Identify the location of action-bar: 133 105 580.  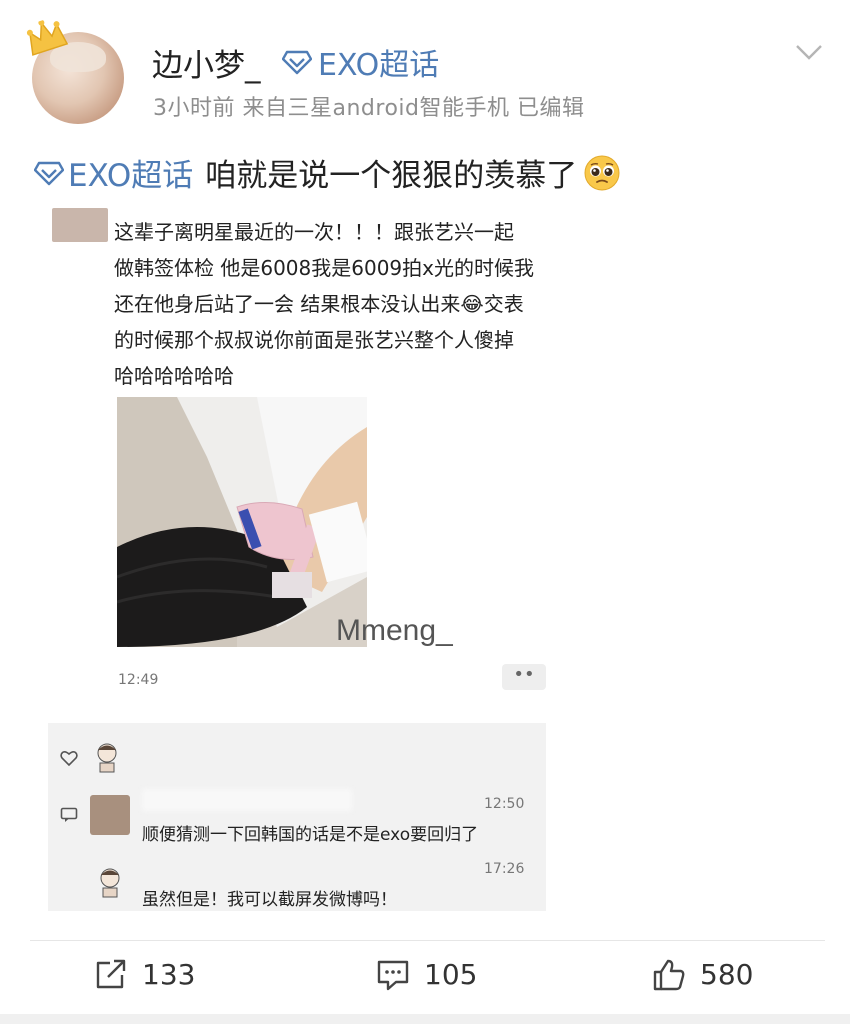
(425, 978).